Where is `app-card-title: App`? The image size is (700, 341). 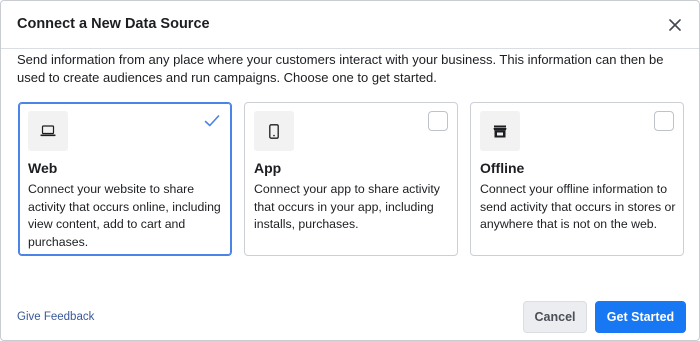 app-card-title: App is located at coordinates (268, 168).